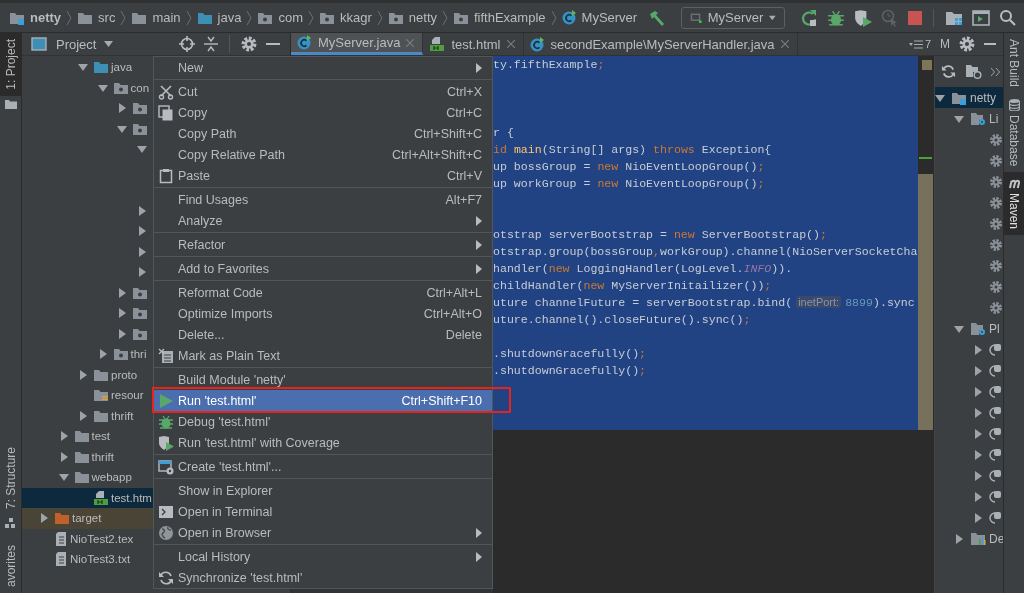  I want to click on tree-item: resour, so click(127, 395).